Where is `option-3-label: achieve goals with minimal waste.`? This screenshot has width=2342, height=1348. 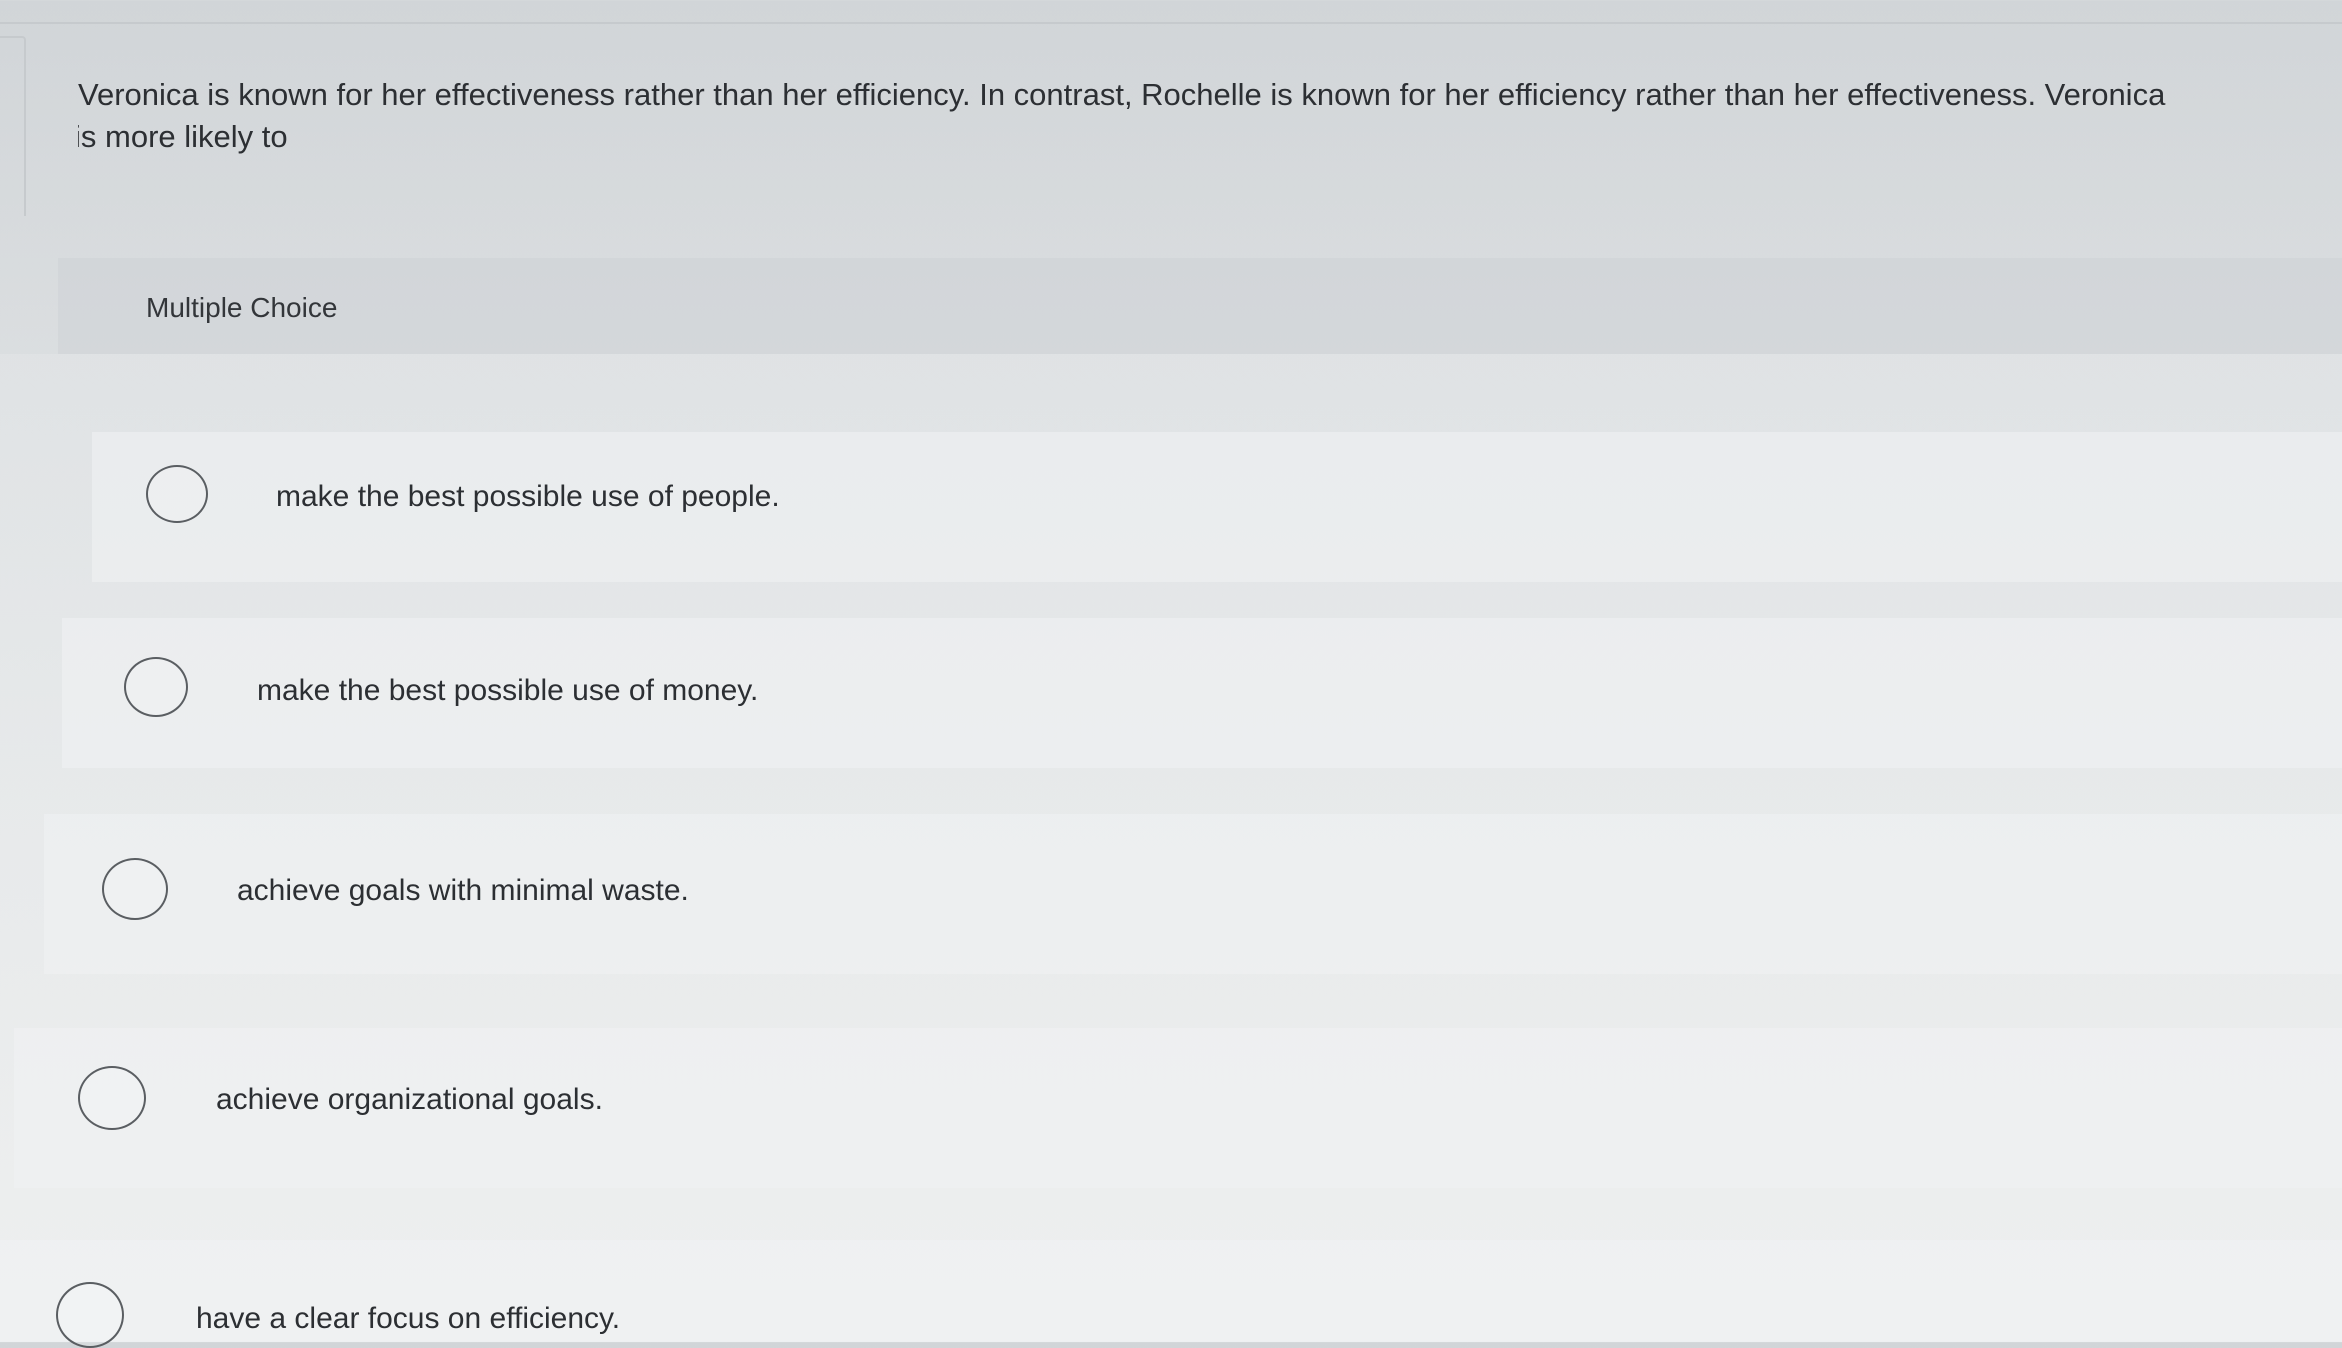
option-3-label: achieve goals with minimal waste. is located at coordinates (463, 891).